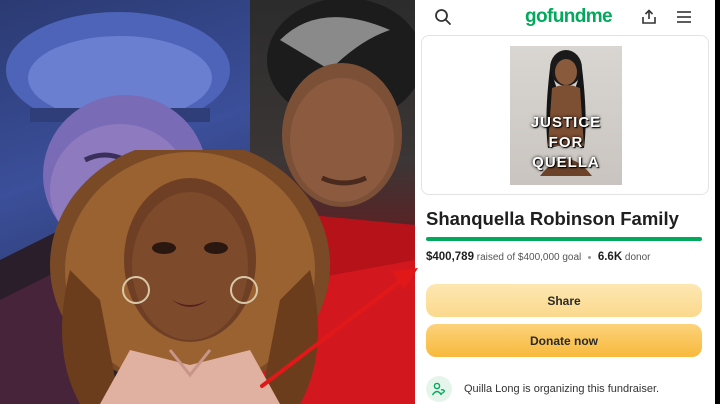 This screenshot has width=720, height=404. Describe the element at coordinates (684, 17) in the screenshot. I see `hamburger-menu-icon` at that location.